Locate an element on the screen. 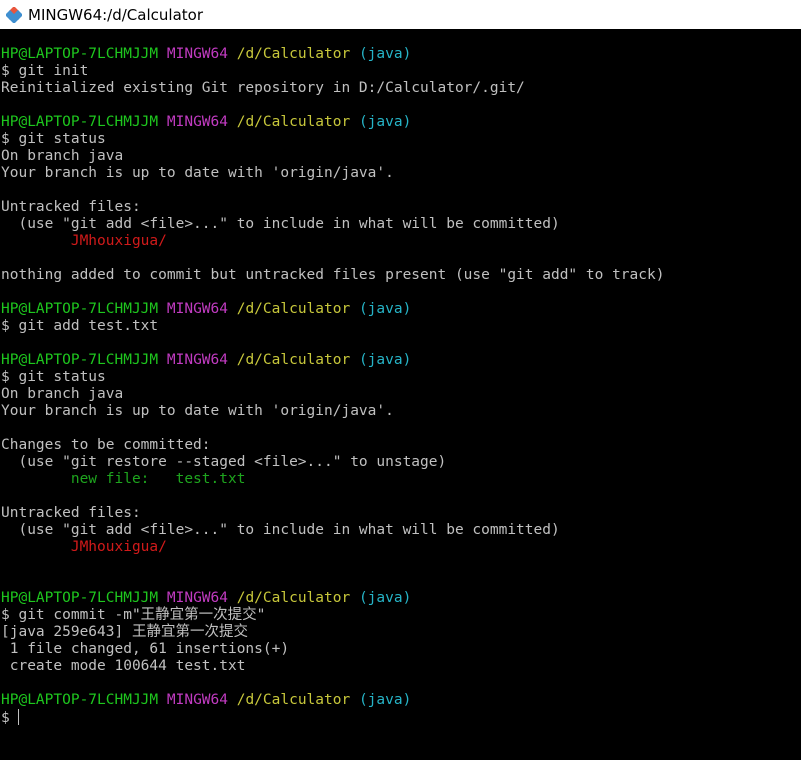 The height and width of the screenshot is (760, 801). command-line: $ git commit -m"王静宜第一次提交" is located at coordinates (133, 615).